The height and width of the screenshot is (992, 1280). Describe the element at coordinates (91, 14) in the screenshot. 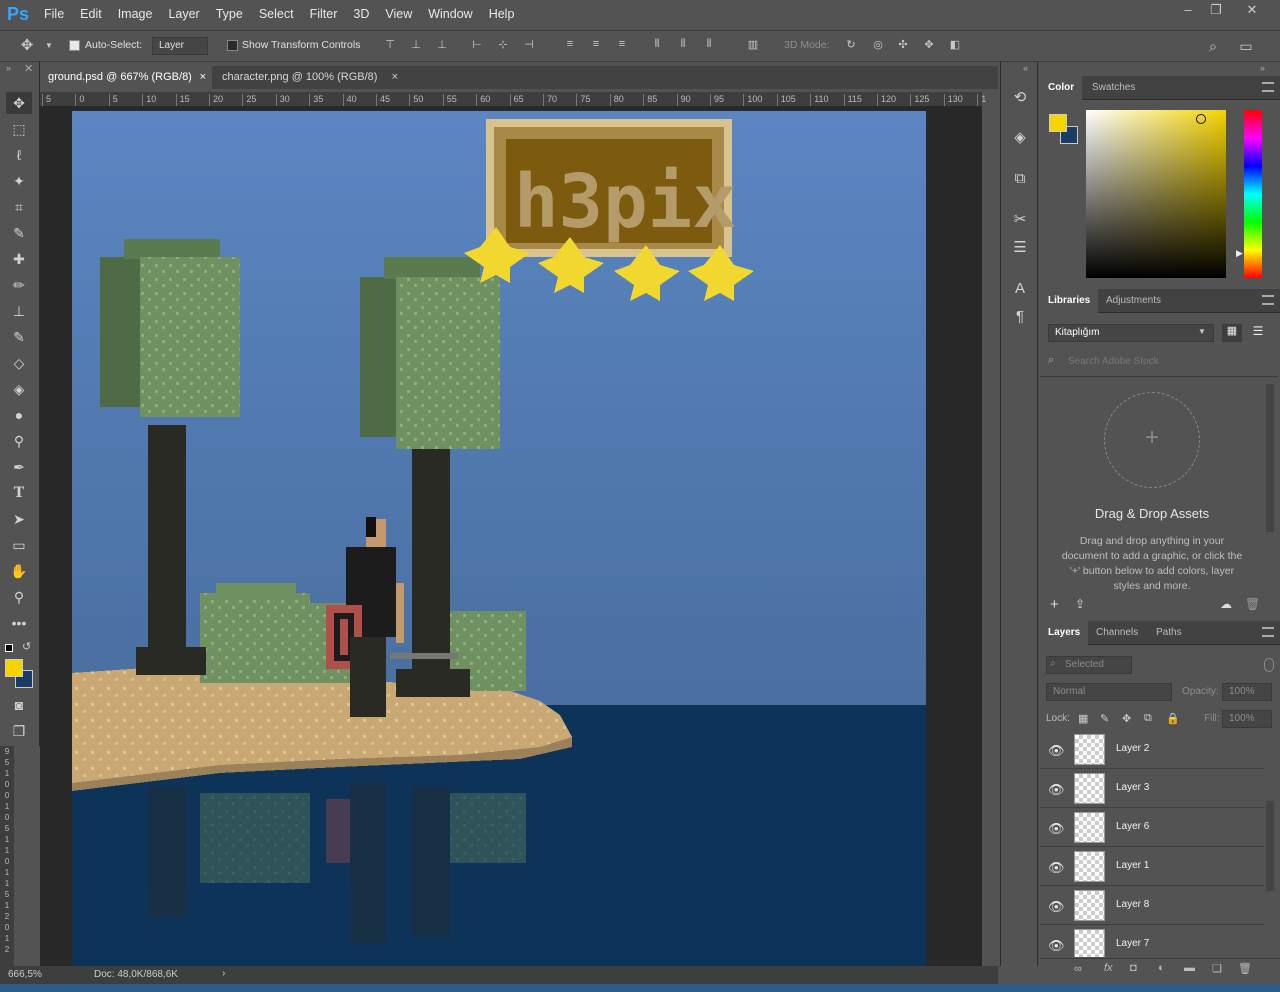

I see `menu-edit: Edit` at that location.